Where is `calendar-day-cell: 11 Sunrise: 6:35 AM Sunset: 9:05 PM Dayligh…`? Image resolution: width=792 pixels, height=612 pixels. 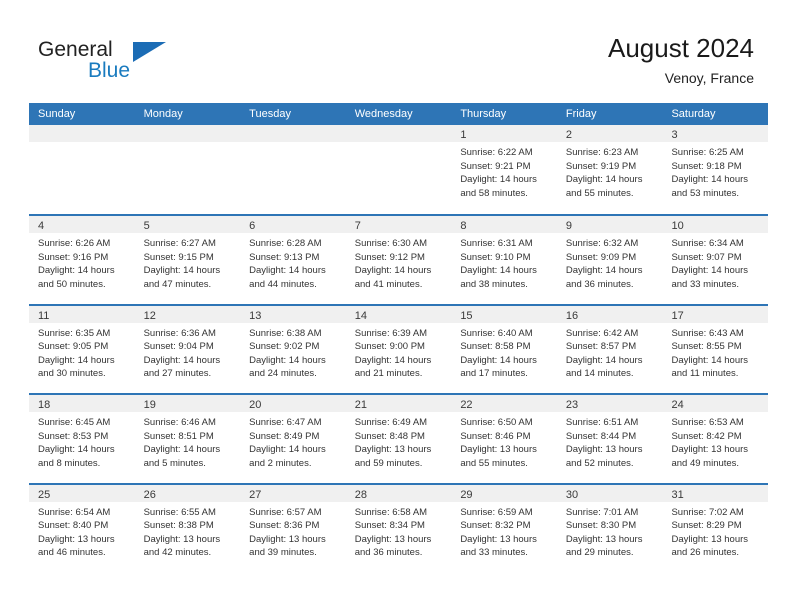 calendar-day-cell: 11 Sunrise: 6:35 AM Sunset: 9:05 PM Dayligh… is located at coordinates (82, 349).